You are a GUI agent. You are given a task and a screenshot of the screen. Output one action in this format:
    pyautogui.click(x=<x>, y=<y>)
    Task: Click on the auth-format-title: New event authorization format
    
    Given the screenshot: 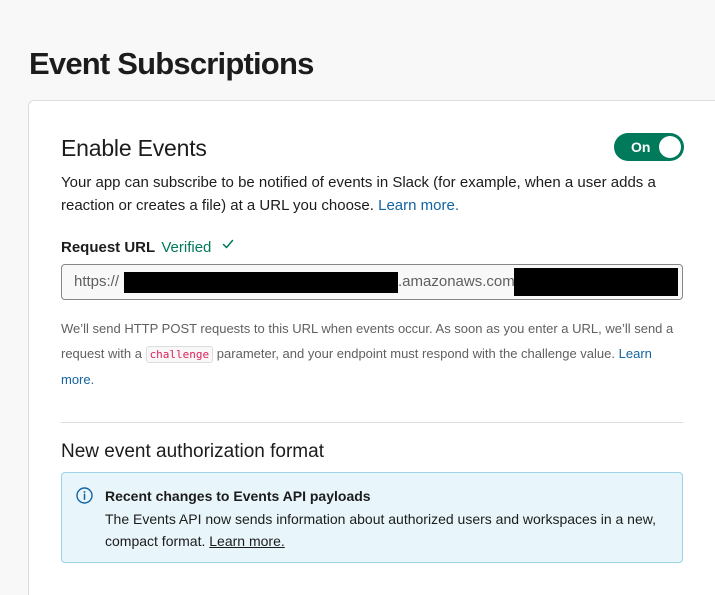 What is the action you would take?
    pyautogui.click(x=192, y=451)
    